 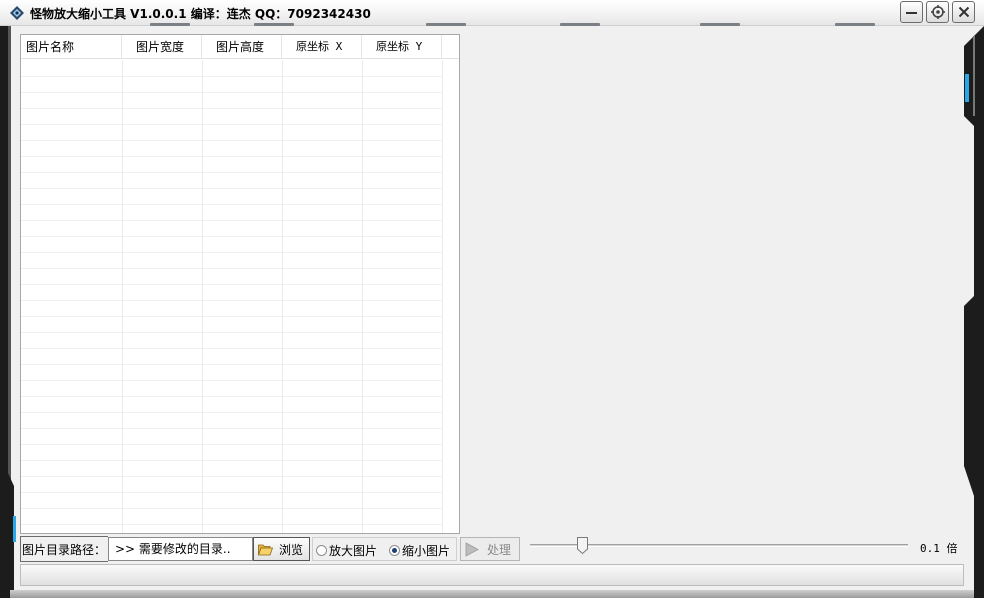 I want to click on bottom-frame-edge, so click(x=492, y=594).